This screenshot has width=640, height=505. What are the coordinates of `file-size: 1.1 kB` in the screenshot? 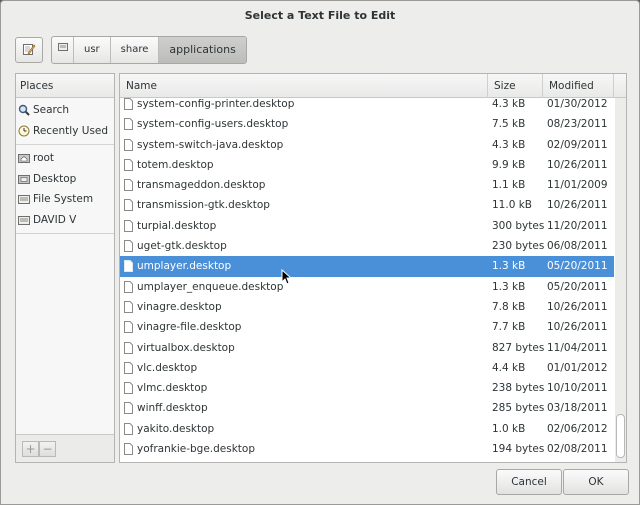 It's located at (509, 185).